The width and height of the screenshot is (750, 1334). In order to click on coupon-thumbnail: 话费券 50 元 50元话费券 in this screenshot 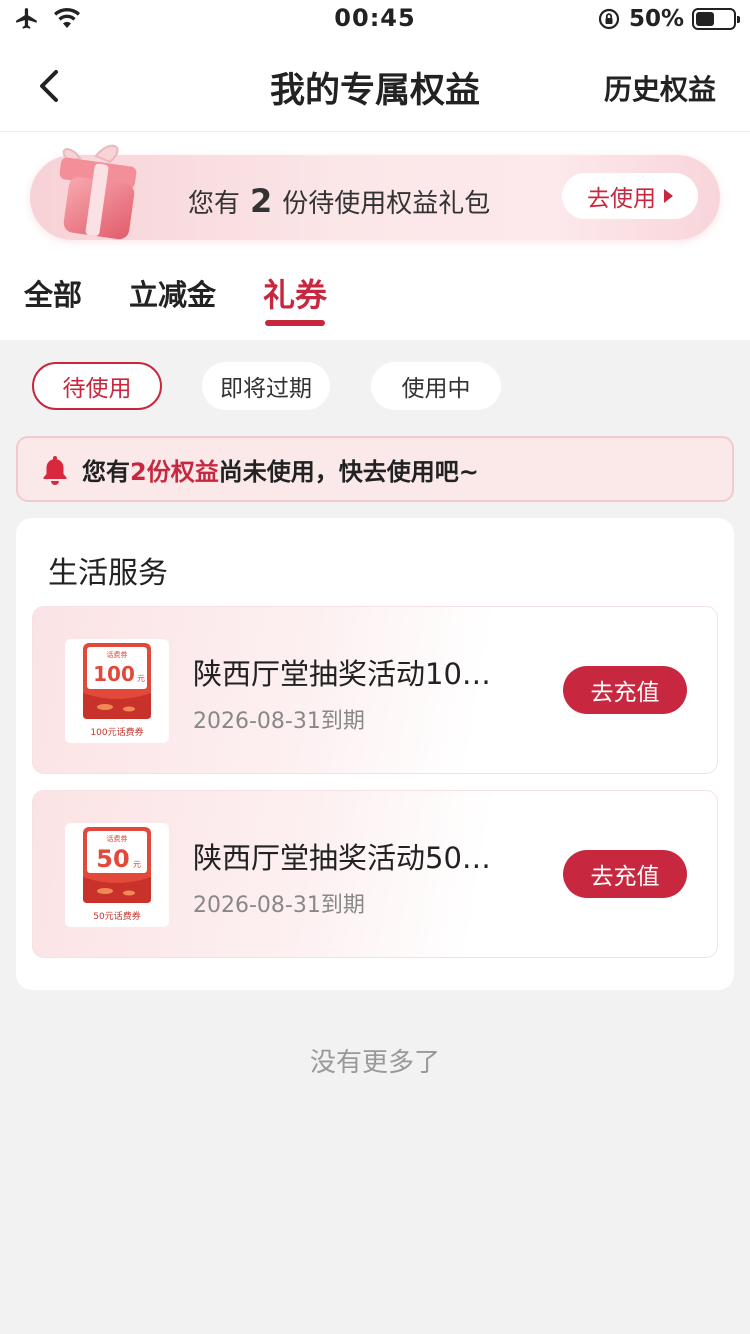, I will do `click(117, 875)`.